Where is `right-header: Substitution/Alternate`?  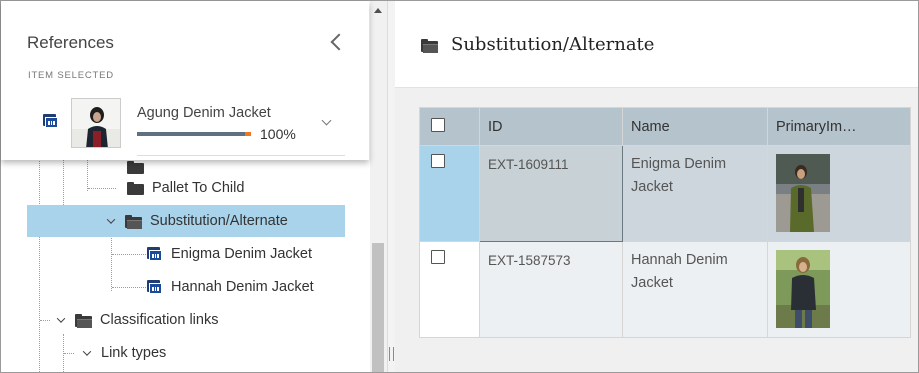
right-header: Substitution/Alternate is located at coordinates (656, 44).